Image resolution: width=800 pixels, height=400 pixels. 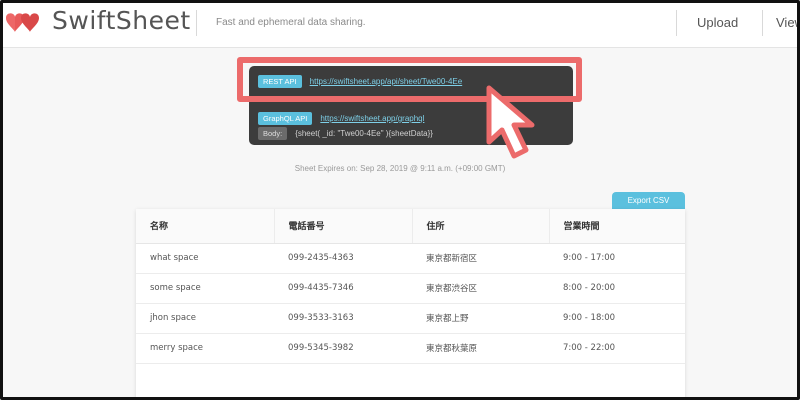 I want to click on cell-phone: 099-3533-3163, so click(x=343, y=318).